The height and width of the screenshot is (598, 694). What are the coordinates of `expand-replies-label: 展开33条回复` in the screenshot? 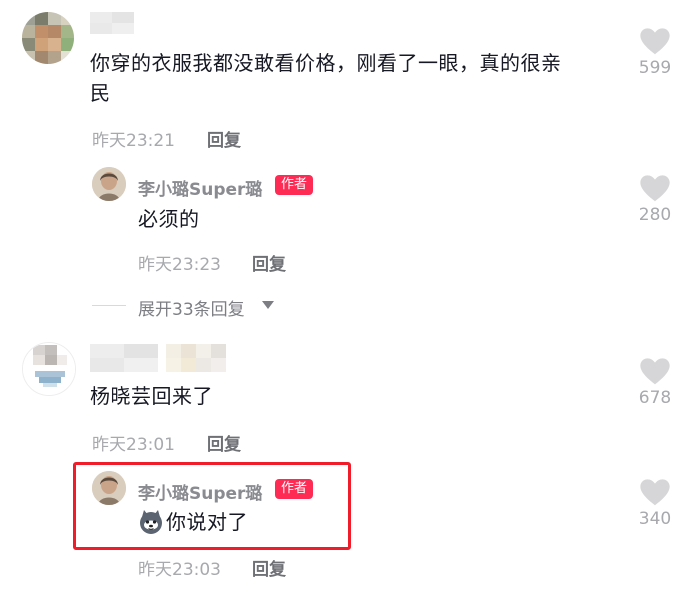 It's located at (191, 310).